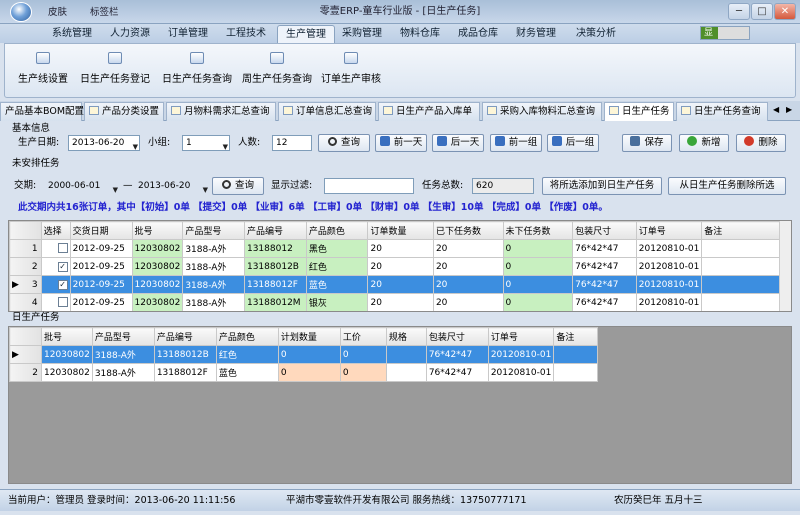  Describe the element at coordinates (124, 111) in the screenshot. I see `tab-product-category: 产品分类设置` at that location.